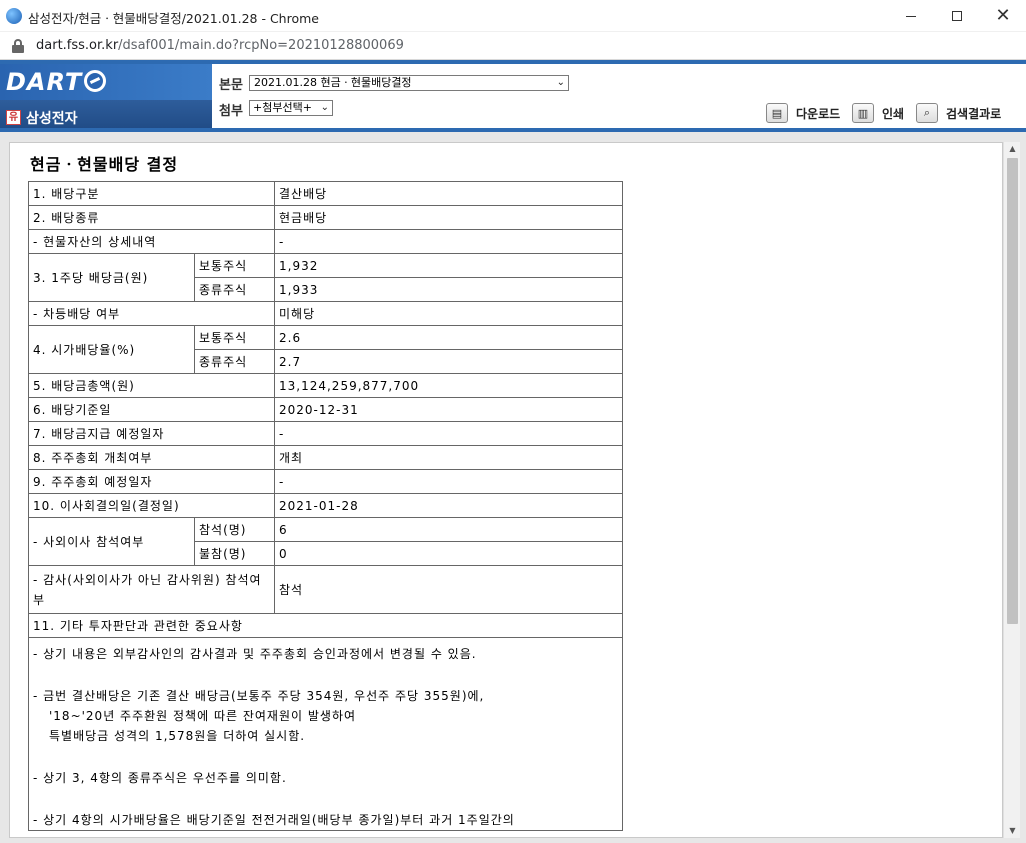  I want to click on row-value: 개최, so click(448, 457).